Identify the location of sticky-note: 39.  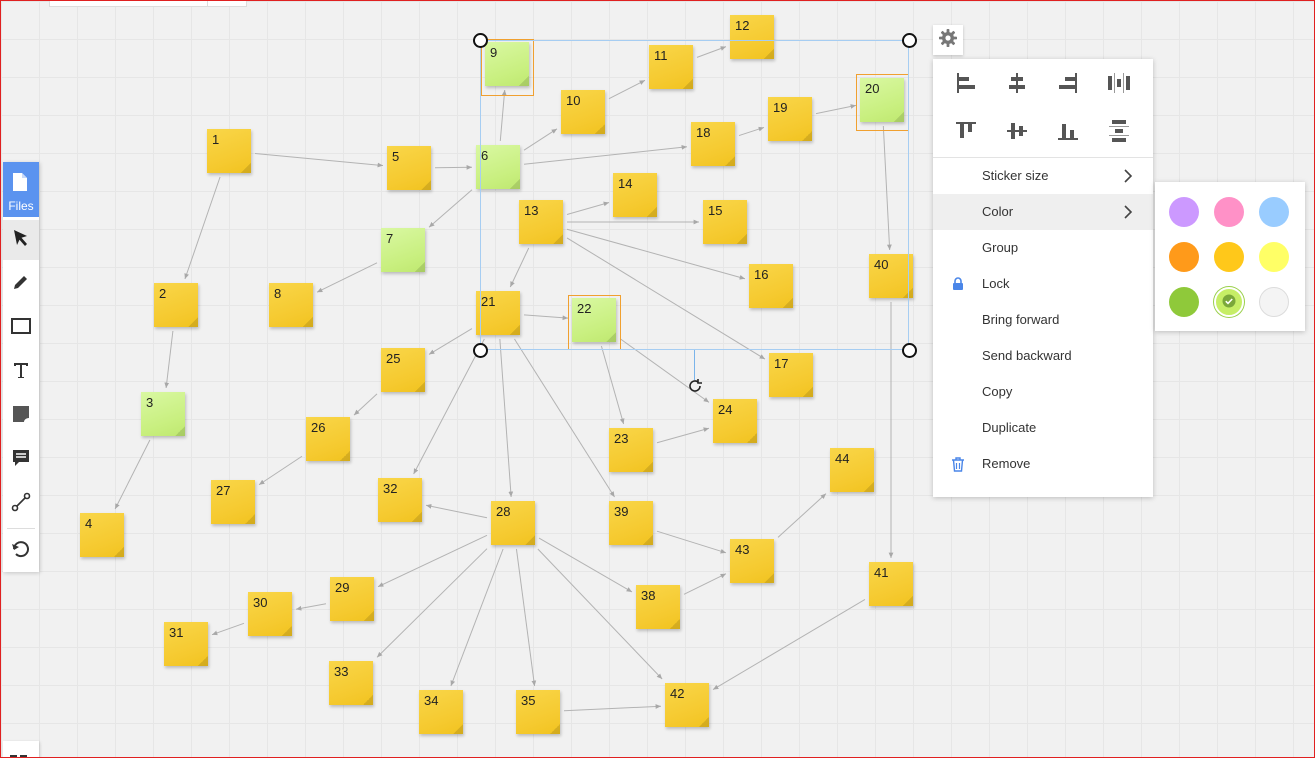
(631, 523).